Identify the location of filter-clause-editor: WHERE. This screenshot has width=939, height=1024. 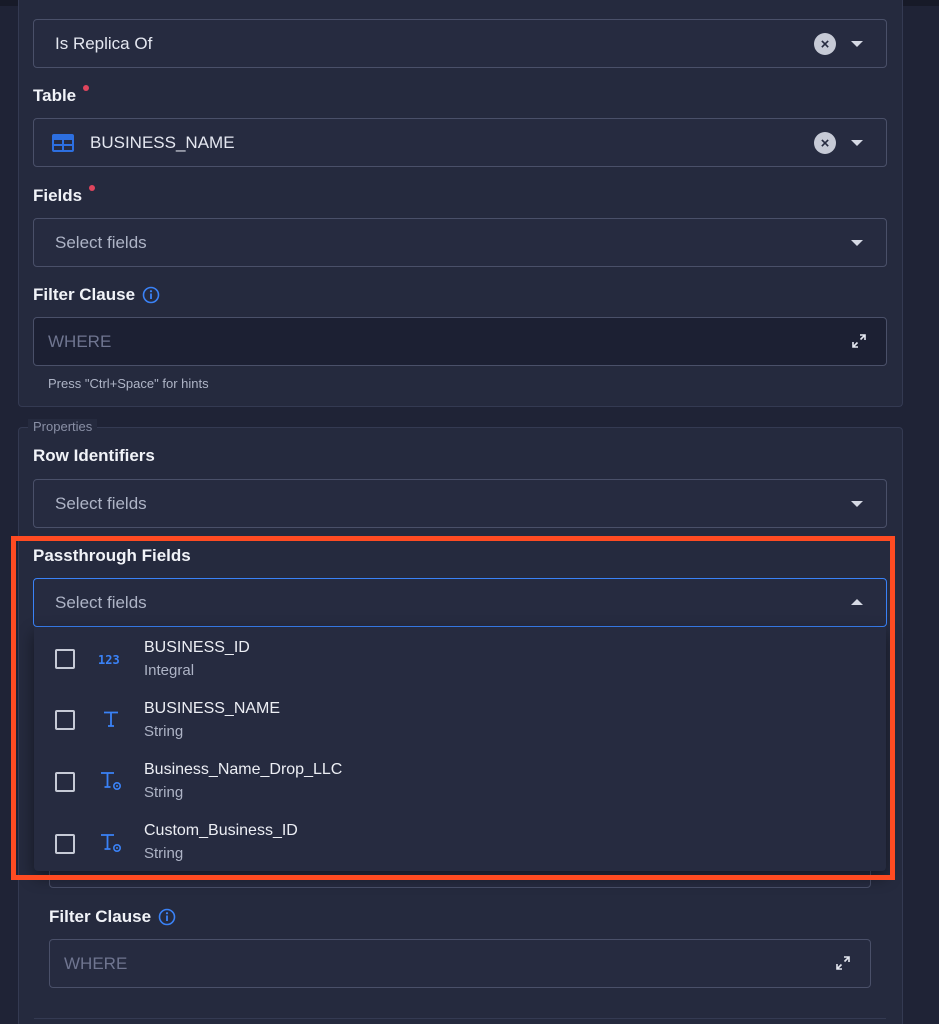
(460, 341).